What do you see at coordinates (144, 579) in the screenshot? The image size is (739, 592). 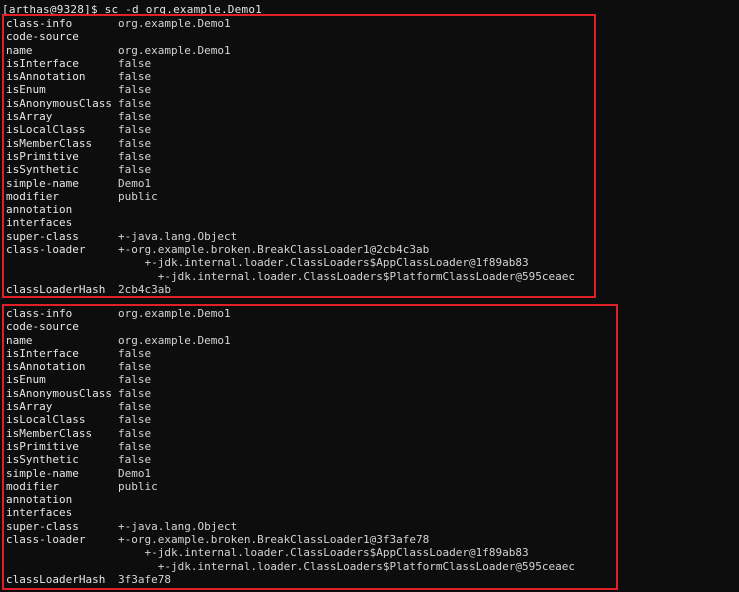 I see `detail-row-value: 3f3afe78` at bounding box center [144, 579].